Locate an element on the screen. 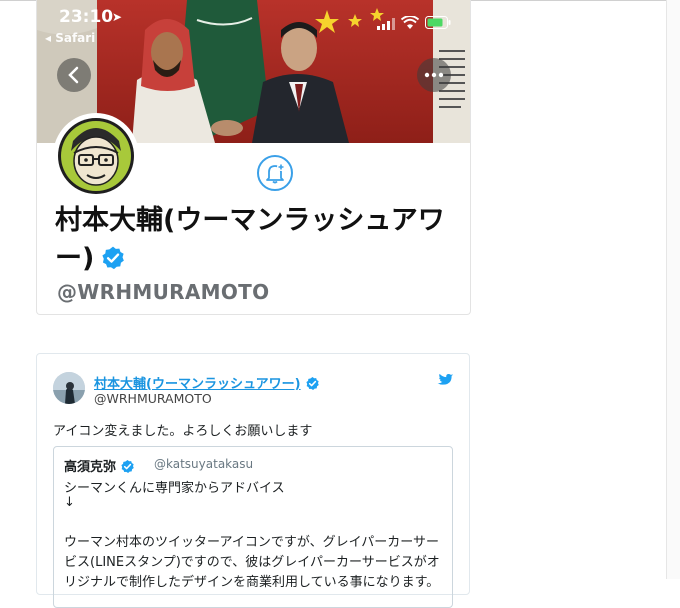 Image resolution: width=680 pixels, height=608 pixels. page-scroll-gutter is located at coordinates (673, 289).